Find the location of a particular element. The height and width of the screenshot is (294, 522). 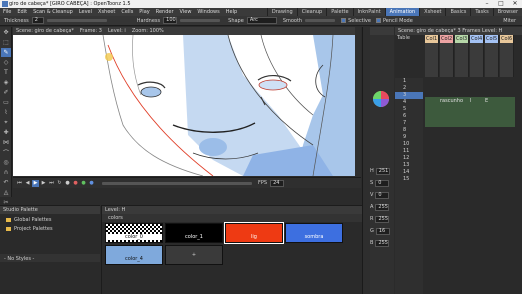

pencil-mode-checkbox is located at coordinates (378, 20).